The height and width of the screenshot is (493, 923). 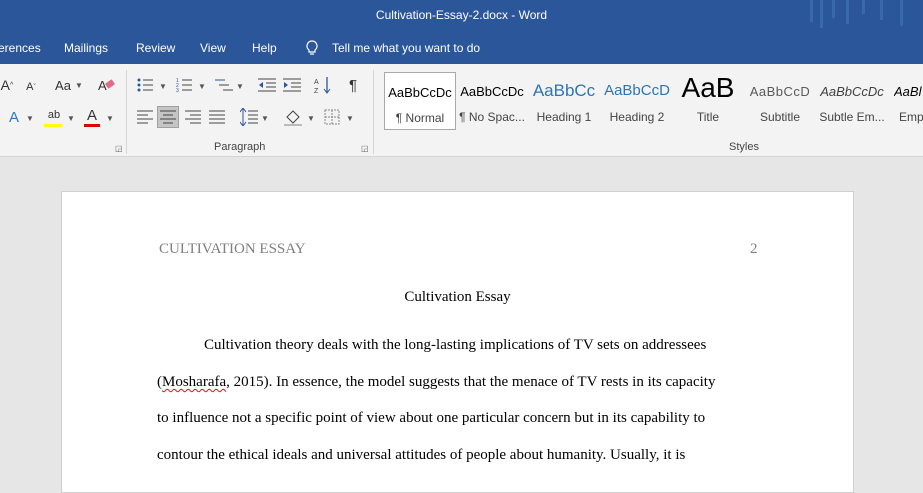 What do you see at coordinates (406, 48) in the screenshot?
I see `tell-me-search: Tell me what you want to do` at bounding box center [406, 48].